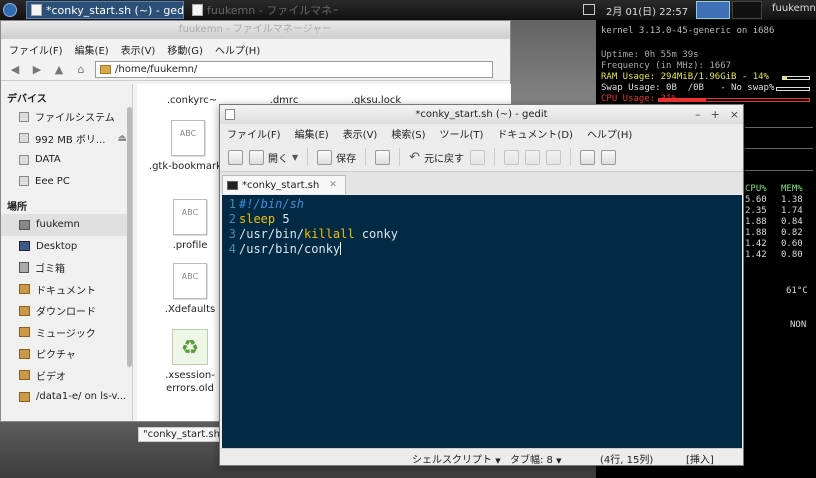  I want to click on new-document-icon, so click(235, 157).